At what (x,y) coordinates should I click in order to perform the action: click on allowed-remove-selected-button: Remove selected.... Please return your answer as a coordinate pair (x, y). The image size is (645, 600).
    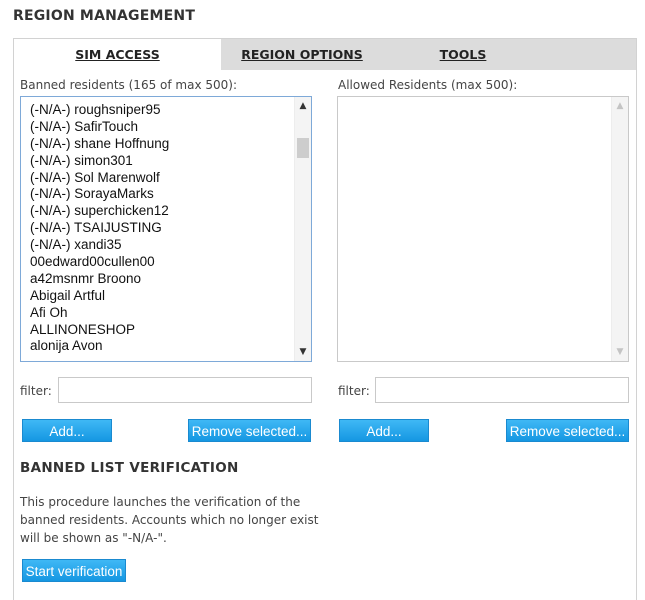
    Looking at the image, I should click on (567, 430).